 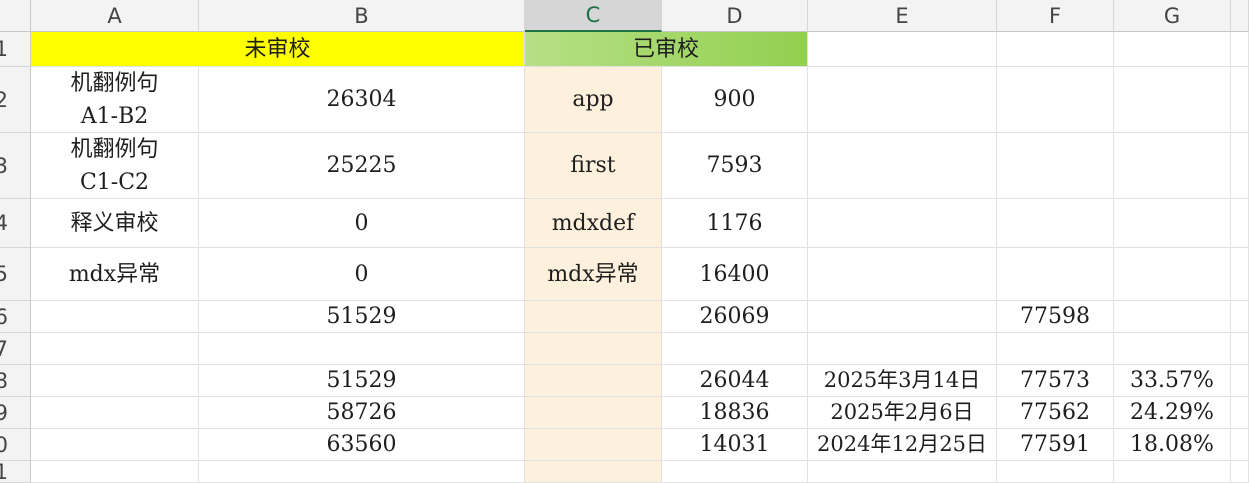 I want to click on row-header-2: 2, so click(x=15, y=100).